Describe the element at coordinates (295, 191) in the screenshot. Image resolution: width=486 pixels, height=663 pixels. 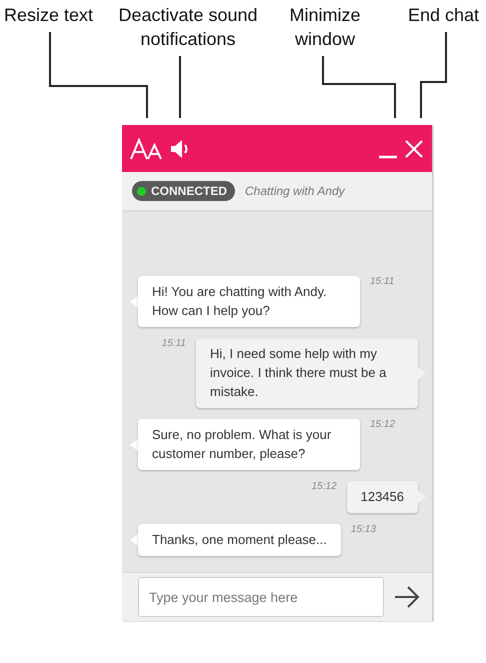
I see `chat-subtitle: Chatting with Andy` at that location.